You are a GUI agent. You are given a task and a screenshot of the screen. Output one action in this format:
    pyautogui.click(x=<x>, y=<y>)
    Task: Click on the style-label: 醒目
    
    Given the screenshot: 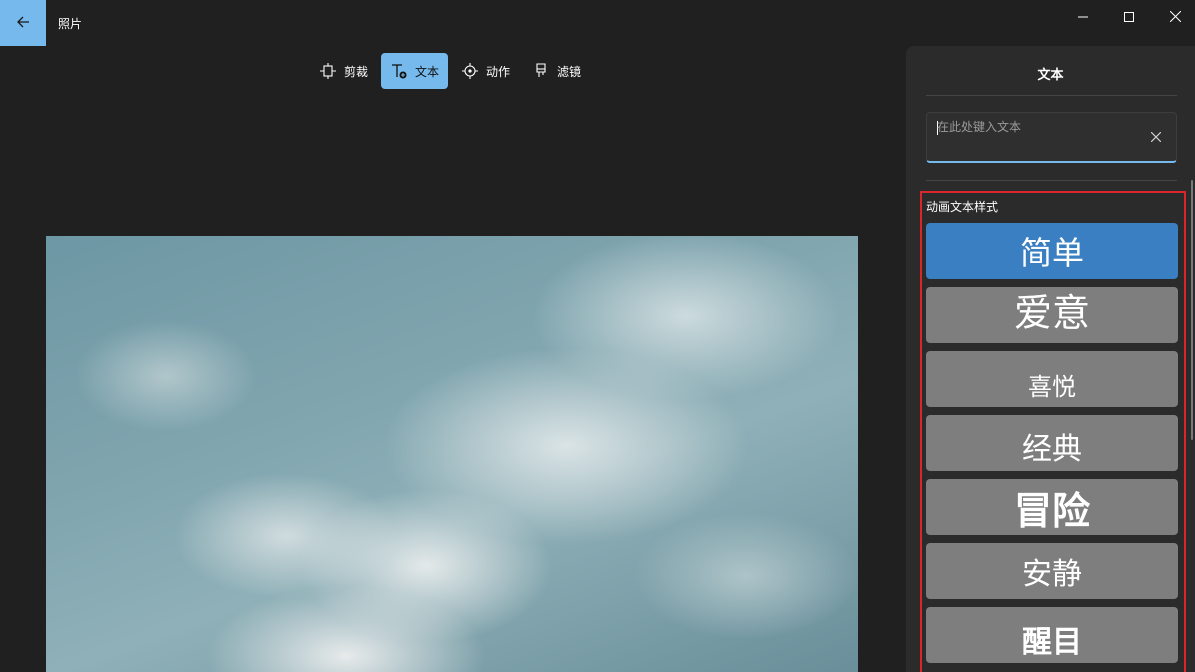 What is the action you would take?
    pyautogui.click(x=1052, y=642)
    